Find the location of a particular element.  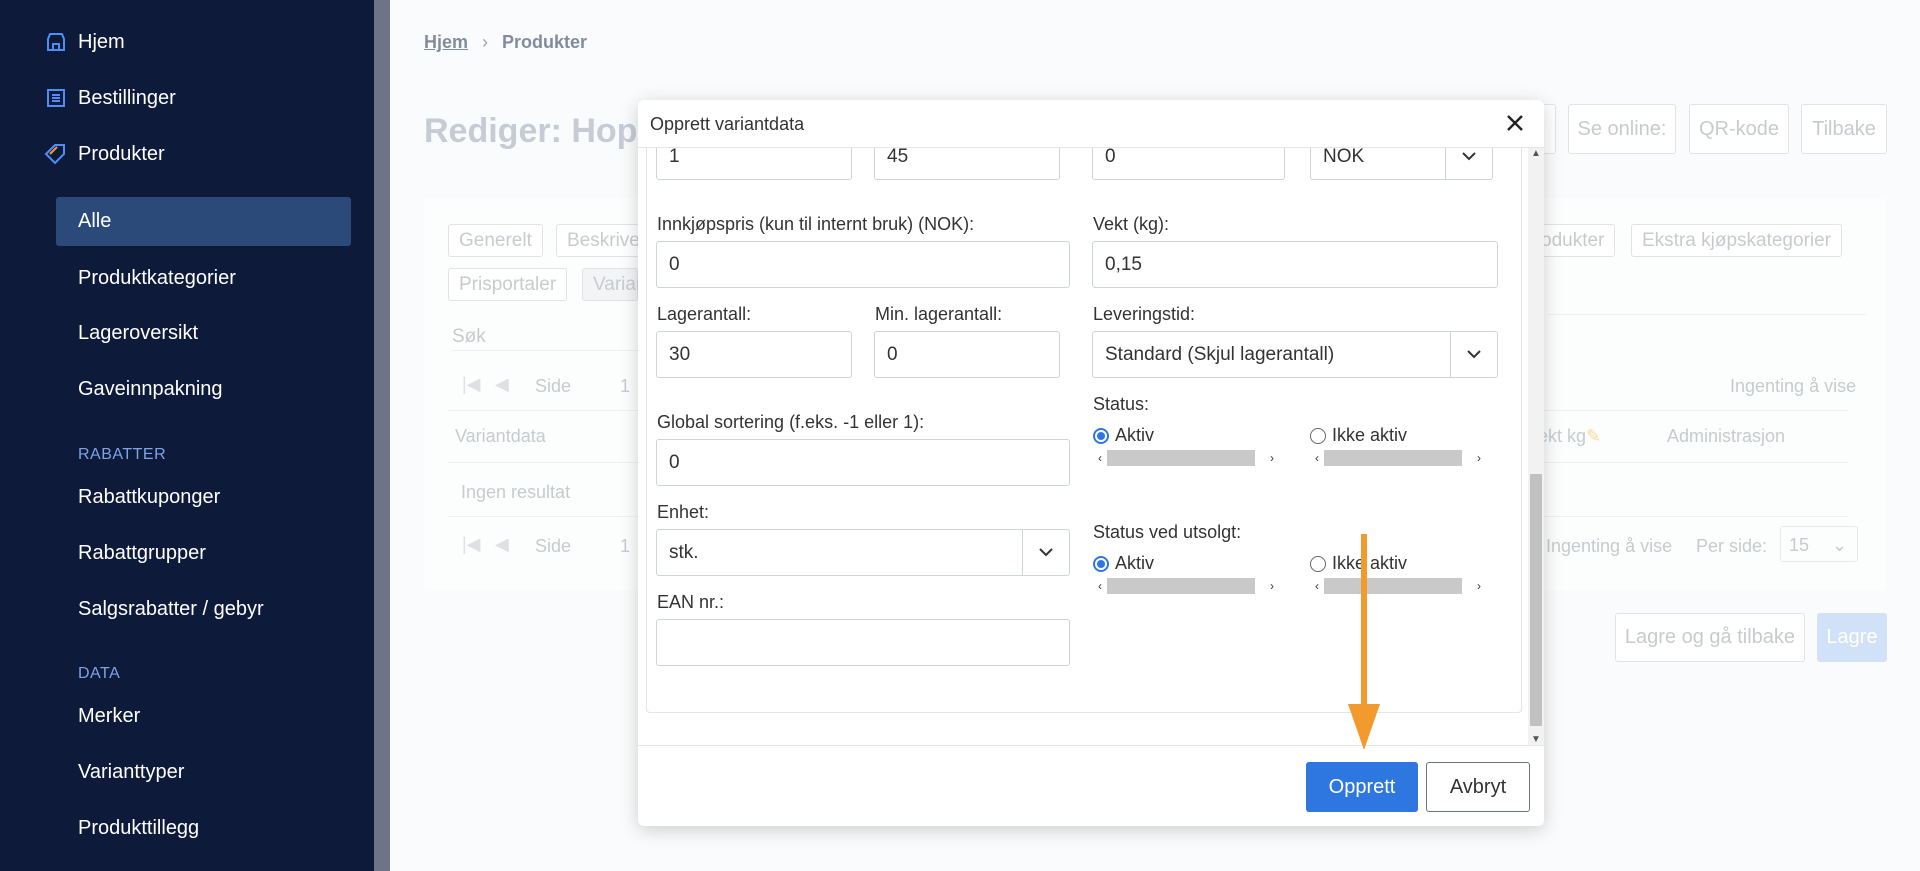

sidebar-item-product-addons: Produkttillegg is located at coordinates (138, 828).